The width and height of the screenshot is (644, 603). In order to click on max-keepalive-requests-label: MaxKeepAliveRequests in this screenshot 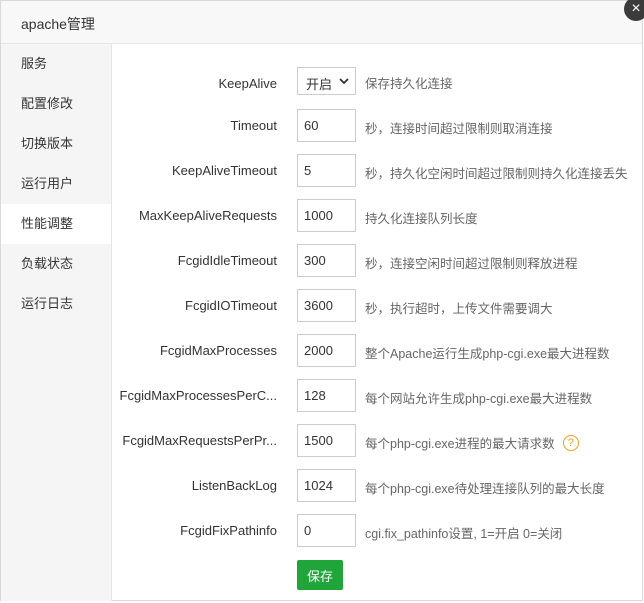, I will do `click(207, 215)`.